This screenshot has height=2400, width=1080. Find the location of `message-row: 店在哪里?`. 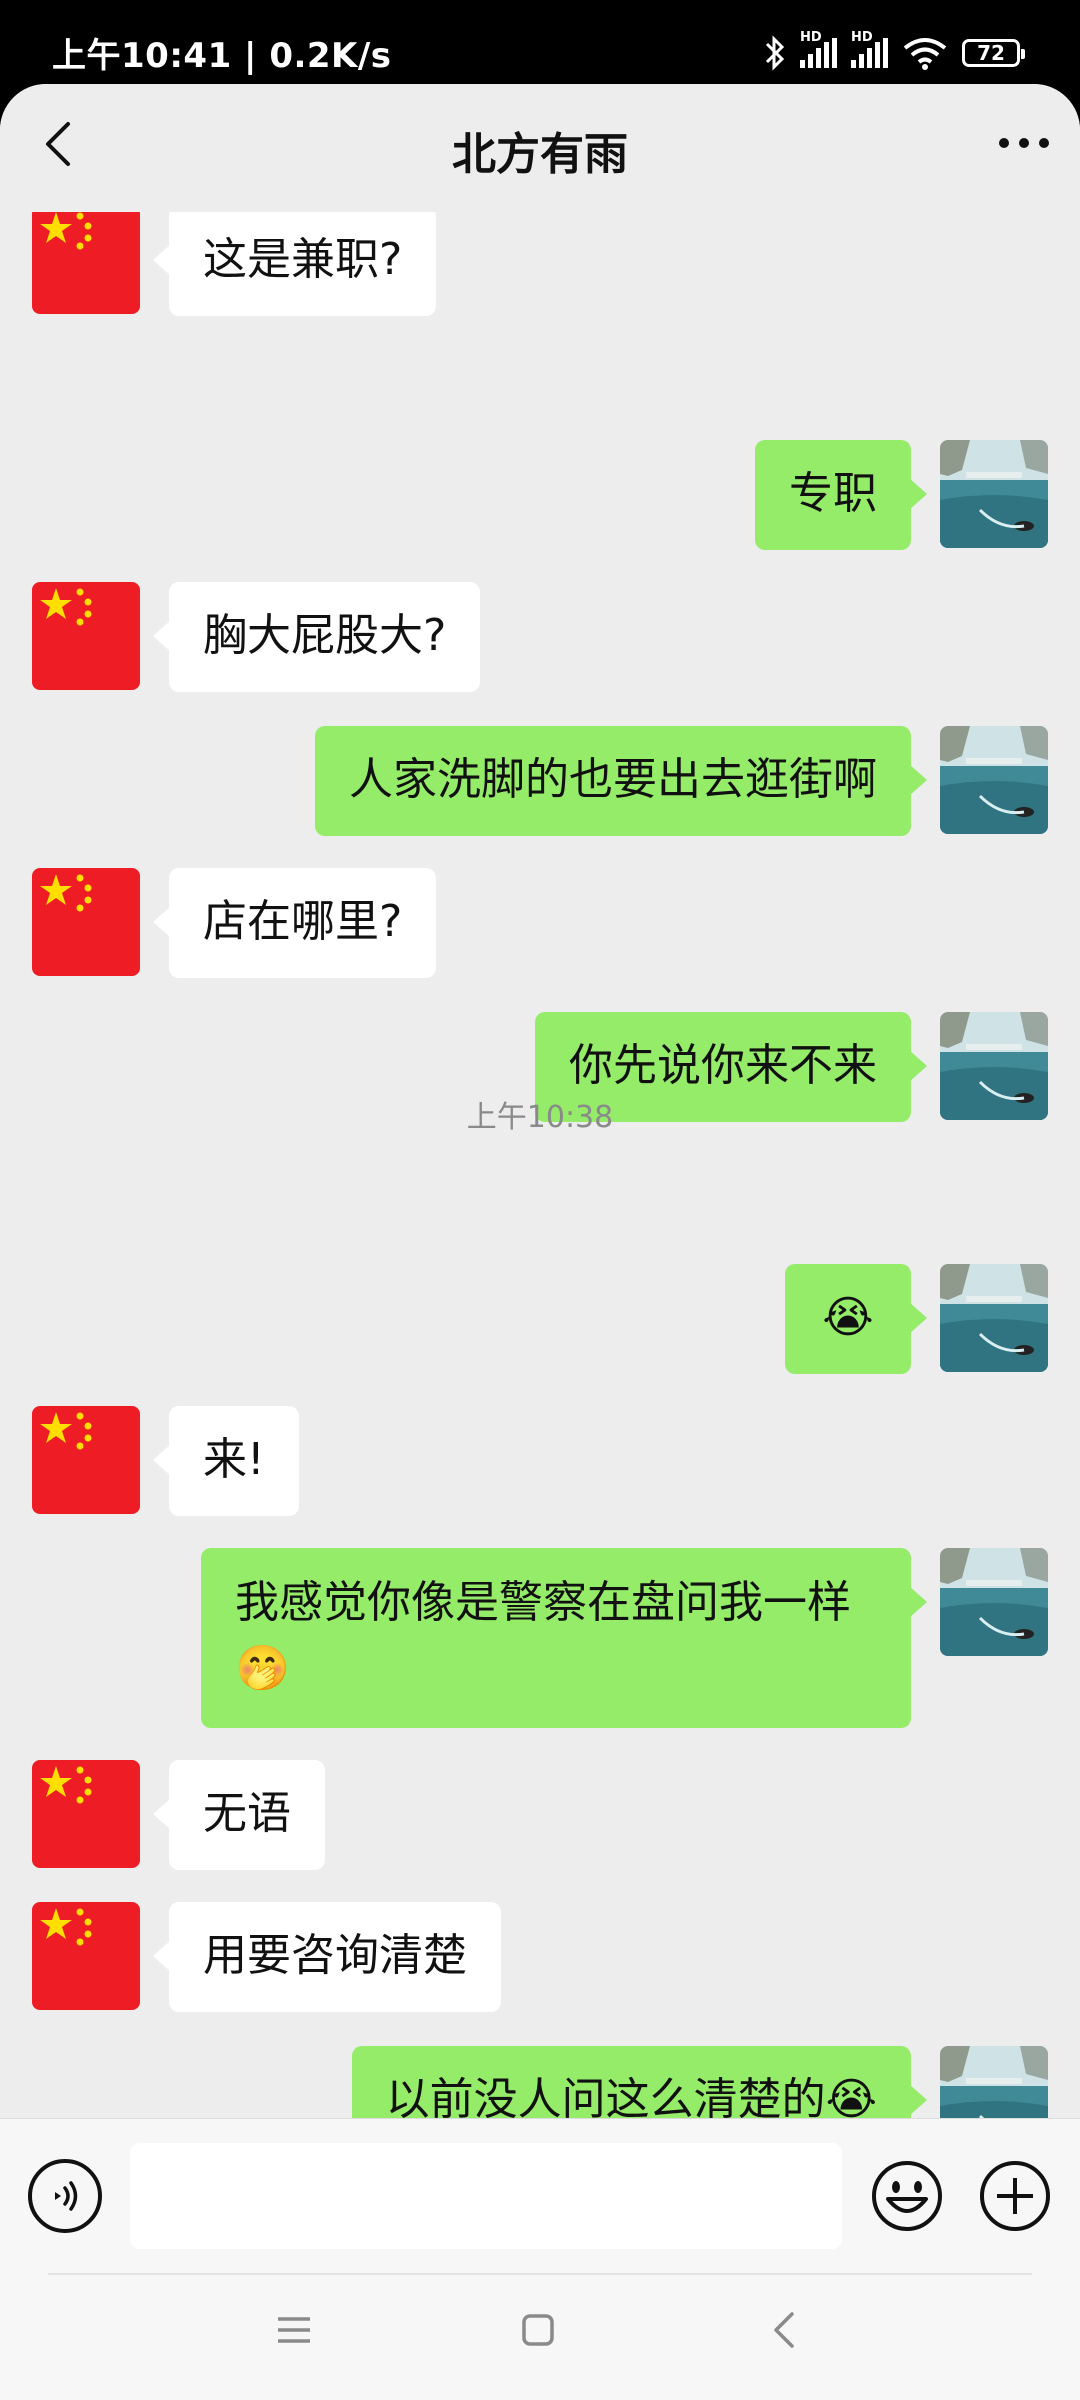

message-row: 店在哪里? is located at coordinates (540, 923).